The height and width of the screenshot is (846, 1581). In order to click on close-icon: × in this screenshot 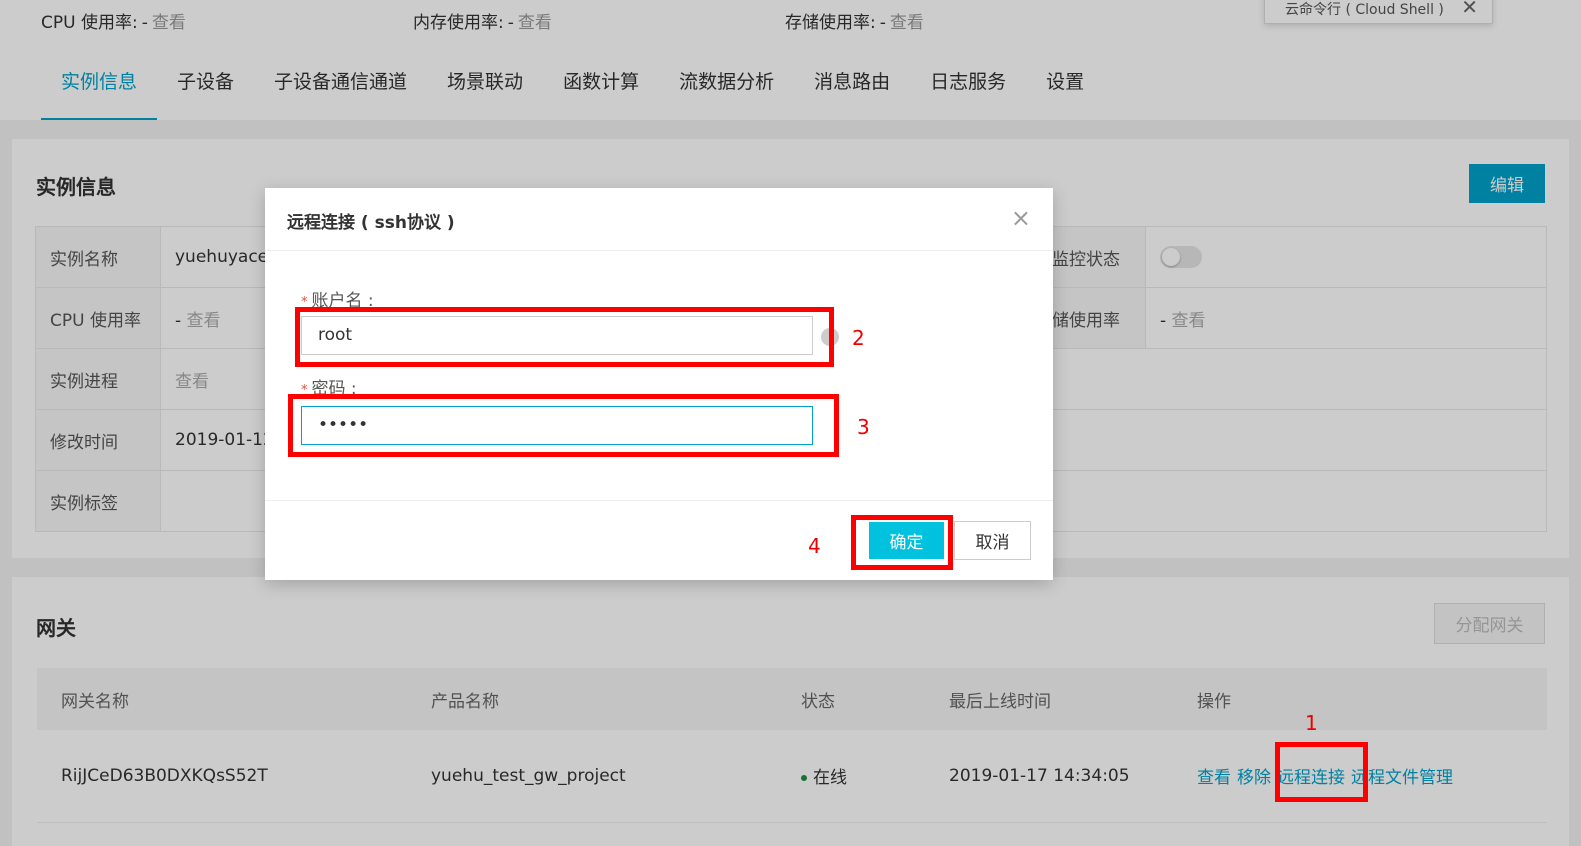, I will do `click(1021, 218)`.